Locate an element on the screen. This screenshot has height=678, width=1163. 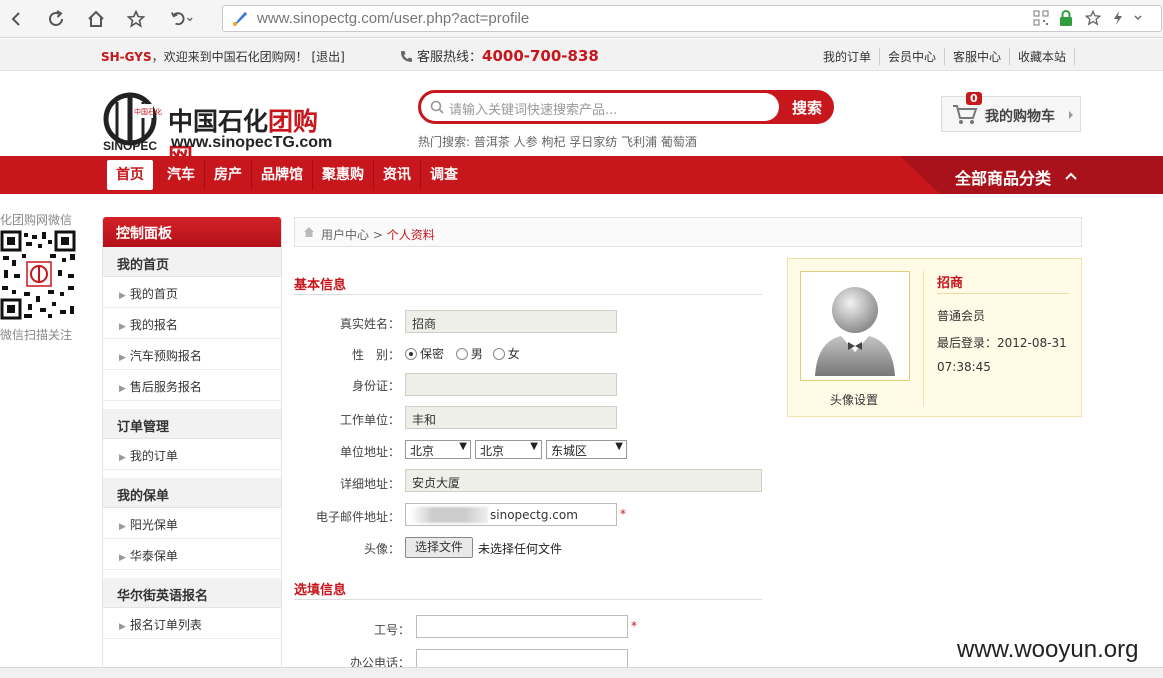
home-icon is located at coordinates (96, 19).